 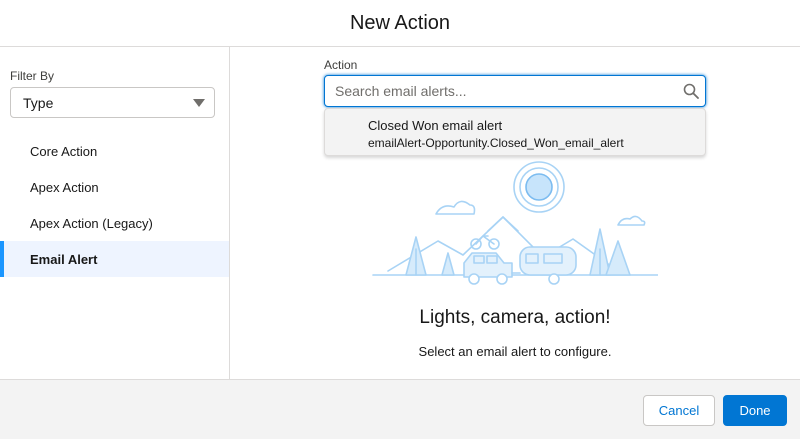 What do you see at coordinates (64, 259) in the screenshot?
I see `sidebar-item-label: Email Alert` at bounding box center [64, 259].